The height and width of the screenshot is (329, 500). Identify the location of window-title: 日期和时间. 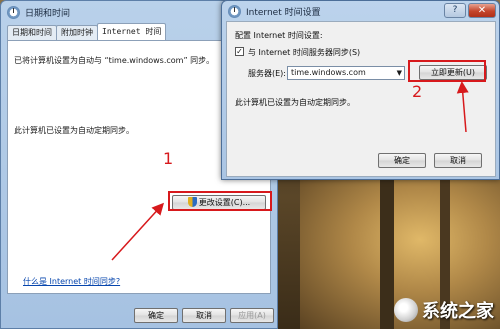
(48, 13).